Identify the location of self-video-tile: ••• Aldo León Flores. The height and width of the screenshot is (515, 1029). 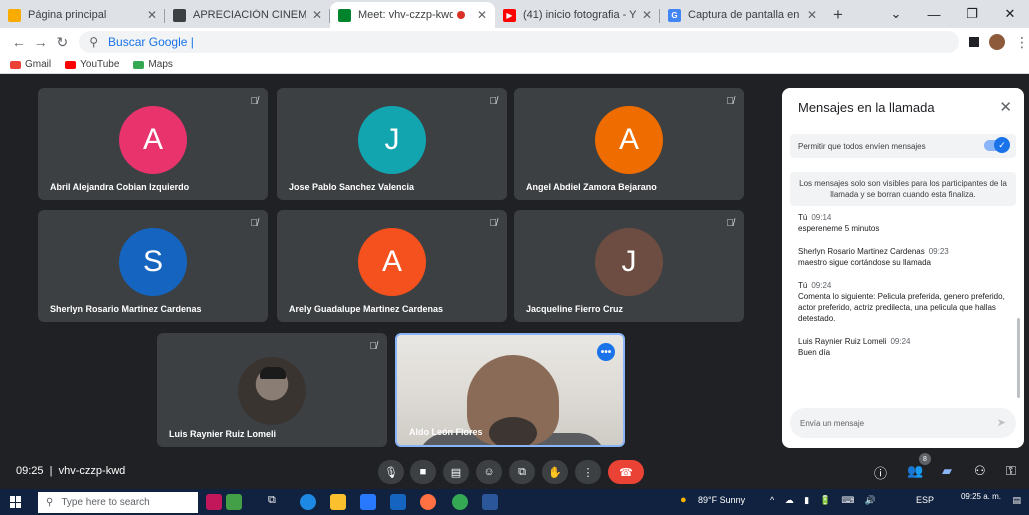
(510, 390).